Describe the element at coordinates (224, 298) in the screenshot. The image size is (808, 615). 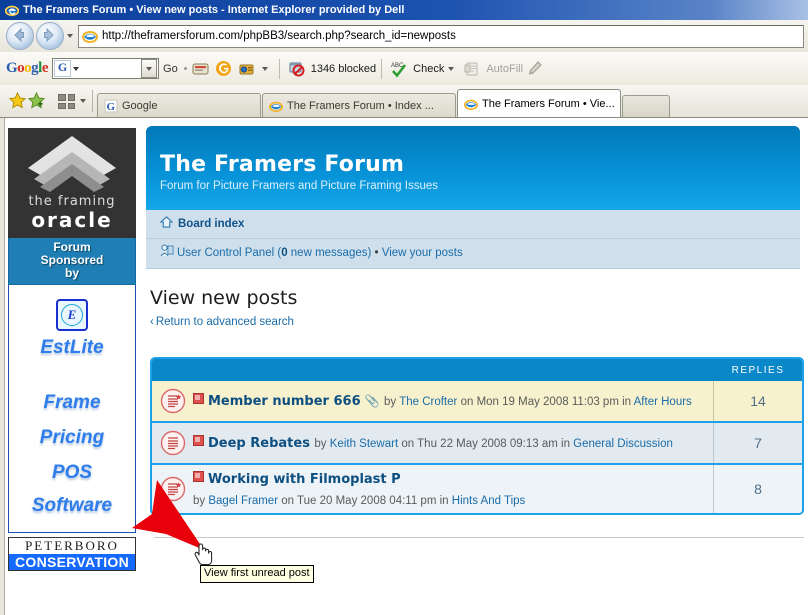
I see `page-title: View new posts` at that location.